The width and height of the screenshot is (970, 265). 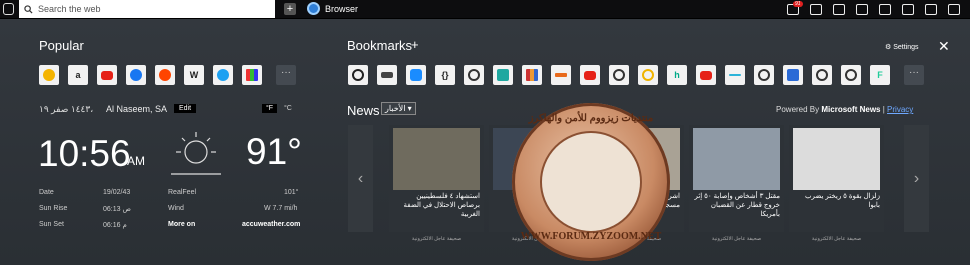 I want to click on facebook-icon, so click(x=136, y=75).